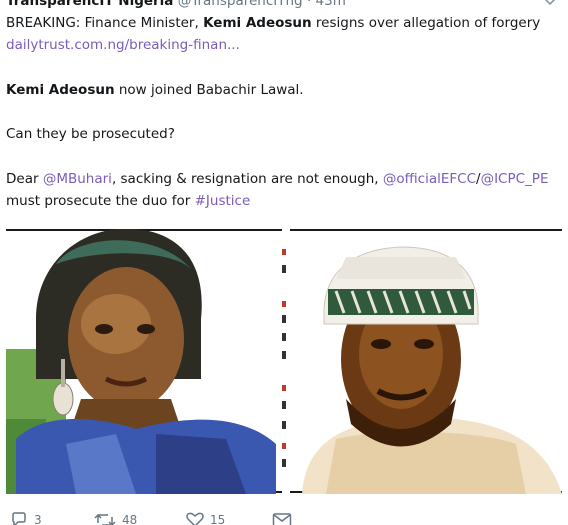  What do you see at coordinates (130, 519) in the screenshot?
I see `retweet-count: 48` at bounding box center [130, 519].